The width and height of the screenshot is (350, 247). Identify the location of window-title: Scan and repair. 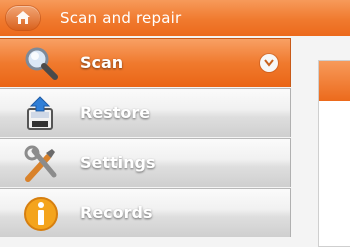
(121, 18).